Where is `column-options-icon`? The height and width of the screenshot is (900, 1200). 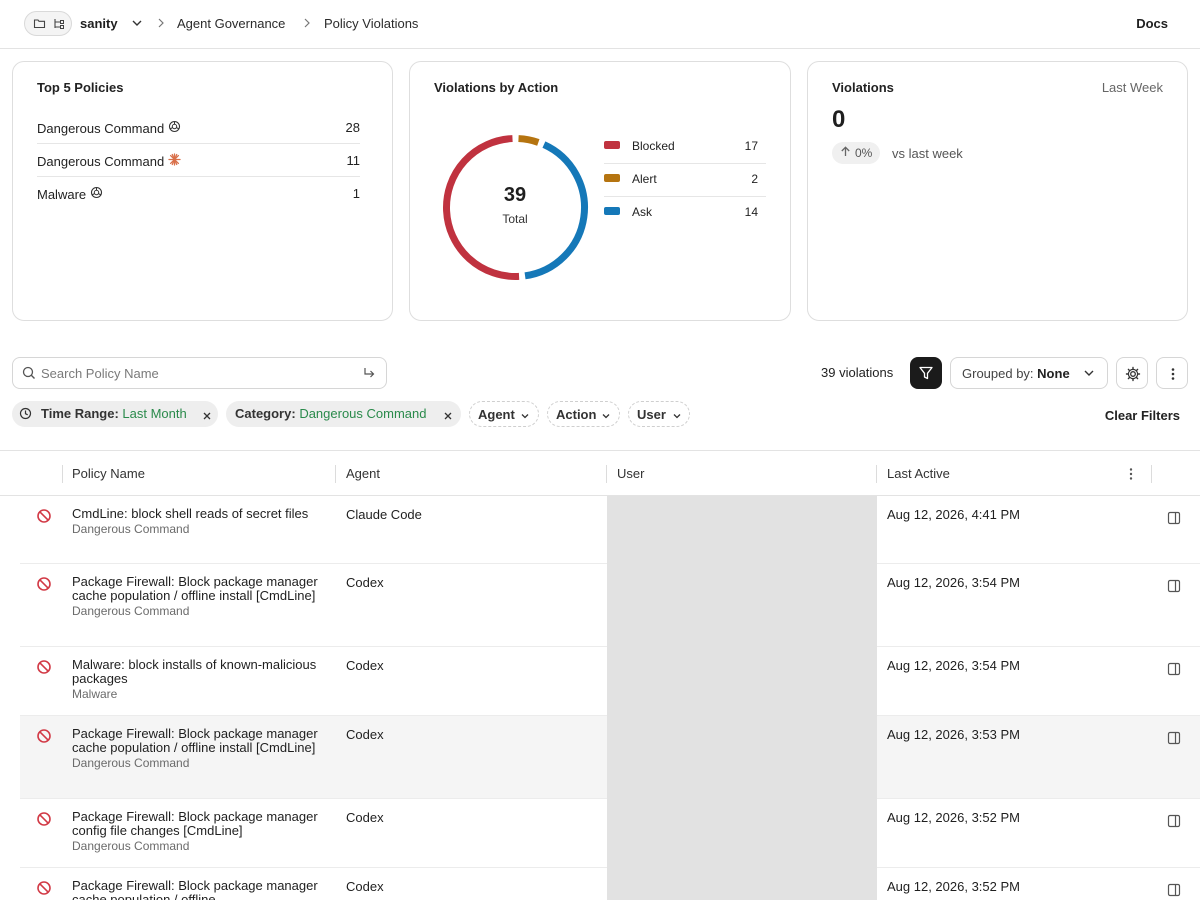
column-options-icon is located at coordinates (1131, 475).